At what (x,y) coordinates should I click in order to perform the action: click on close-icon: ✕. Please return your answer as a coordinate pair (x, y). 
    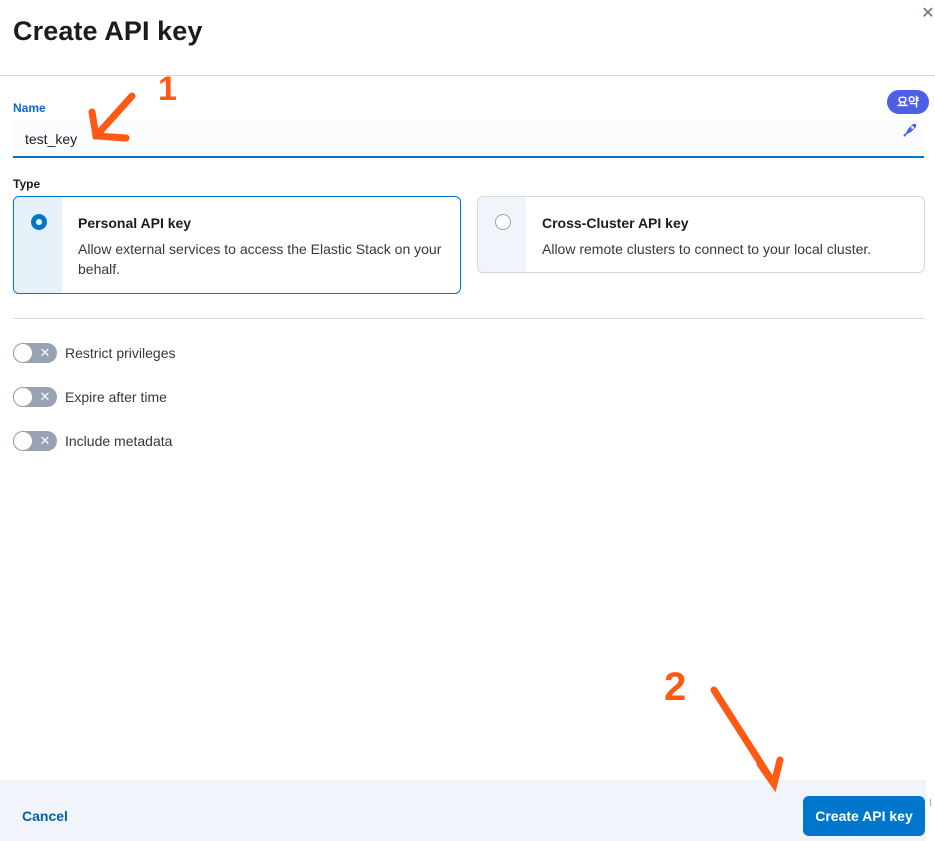
    Looking at the image, I should click on (926, 14).